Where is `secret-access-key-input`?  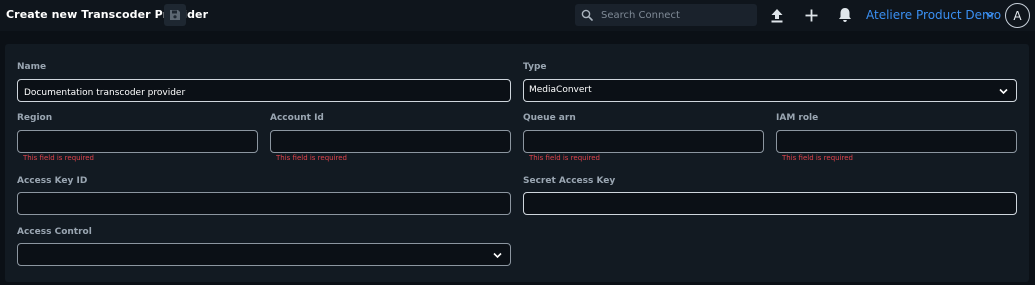
secret-access-key-input is located at coordinates (770, 206).